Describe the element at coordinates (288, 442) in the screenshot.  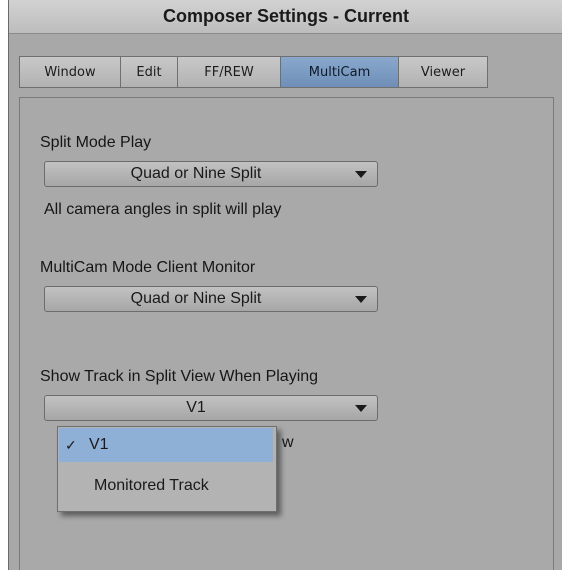
I see `show-track-note-fragment: w` at that location.